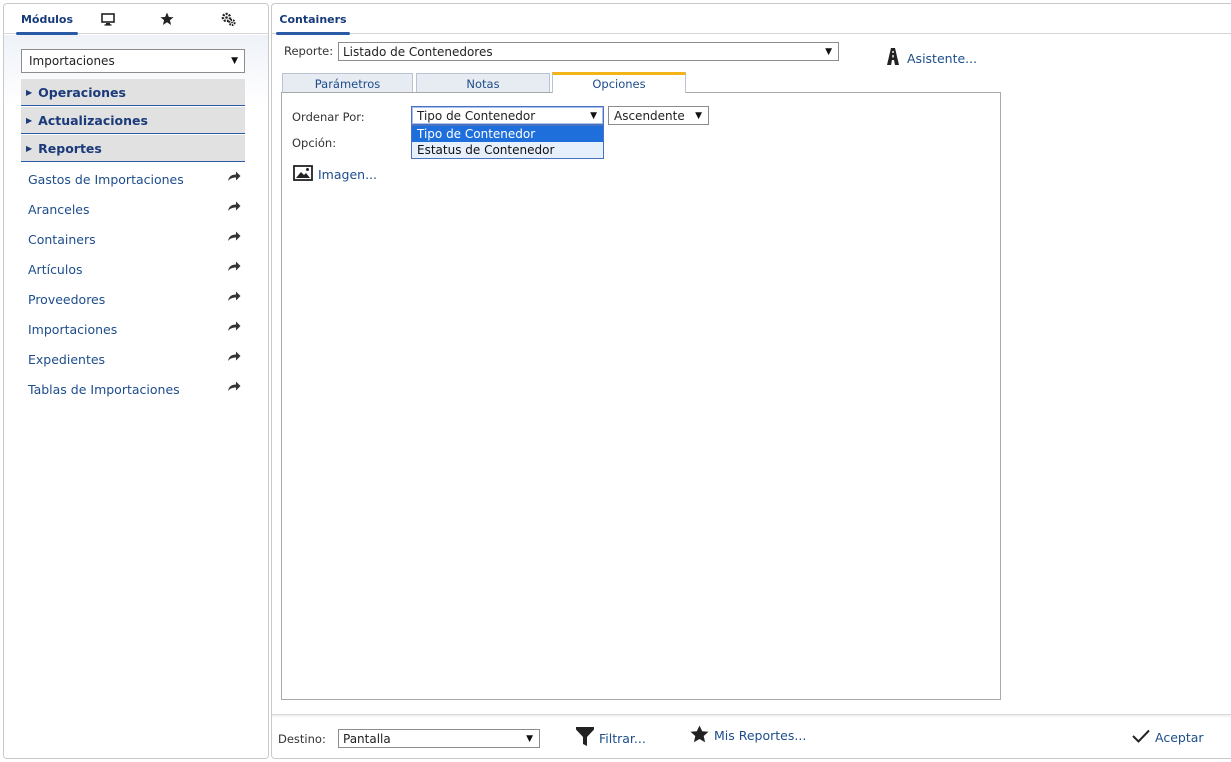 The width and height of the screenshot is (1231, 762). What do you see at coordinates (439, 738) in the screenshot?
I see `destination-select: Pantalla ▼` at bounding box center [439, 738].